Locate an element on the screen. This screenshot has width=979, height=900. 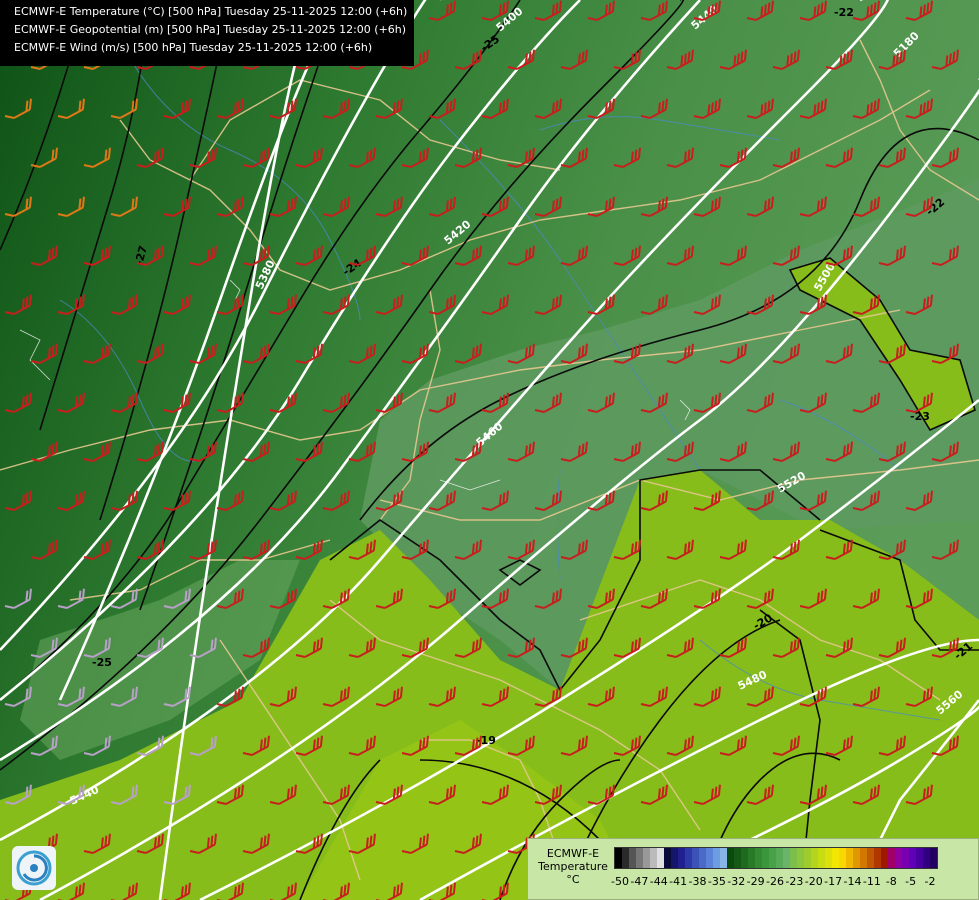
legend-tick-label: -47 is located at coordinates (639, 881).